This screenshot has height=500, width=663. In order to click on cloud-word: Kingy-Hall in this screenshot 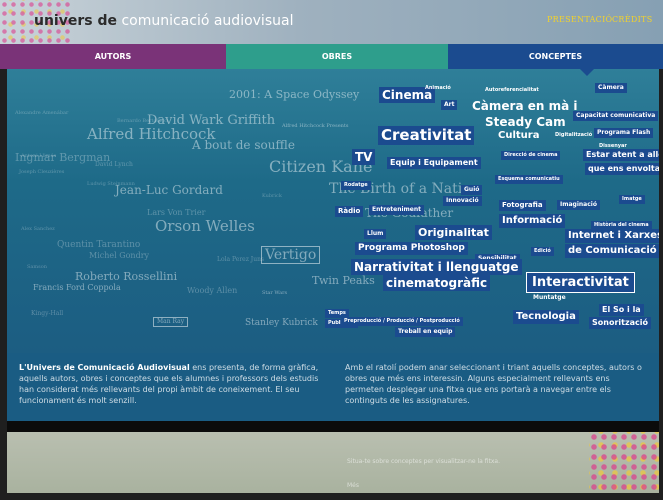, I will do `click(47, 314)`.